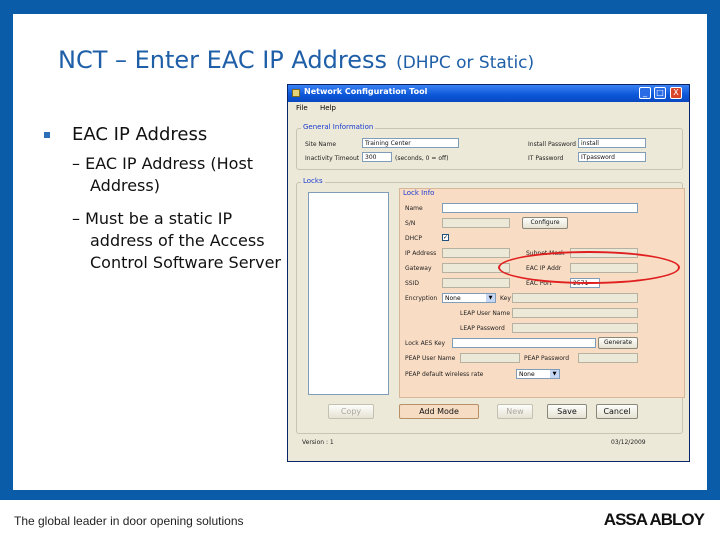  I want to click on assa-abloy-logo: ASSA ABLOY, so click(654, 519).